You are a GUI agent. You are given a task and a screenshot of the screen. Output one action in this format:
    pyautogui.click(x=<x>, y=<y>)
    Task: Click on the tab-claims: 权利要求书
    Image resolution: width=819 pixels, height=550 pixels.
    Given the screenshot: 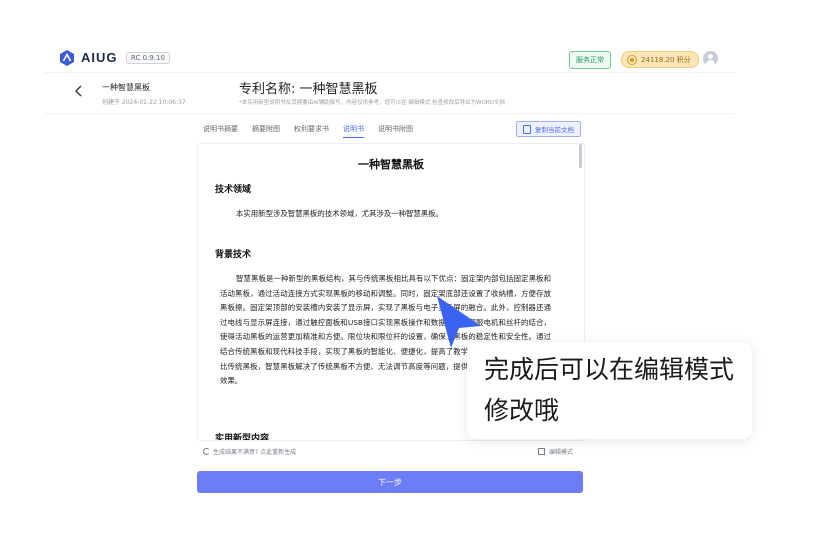 What is the action you would take?
    pyautogui.click(x=311, y=131)
    